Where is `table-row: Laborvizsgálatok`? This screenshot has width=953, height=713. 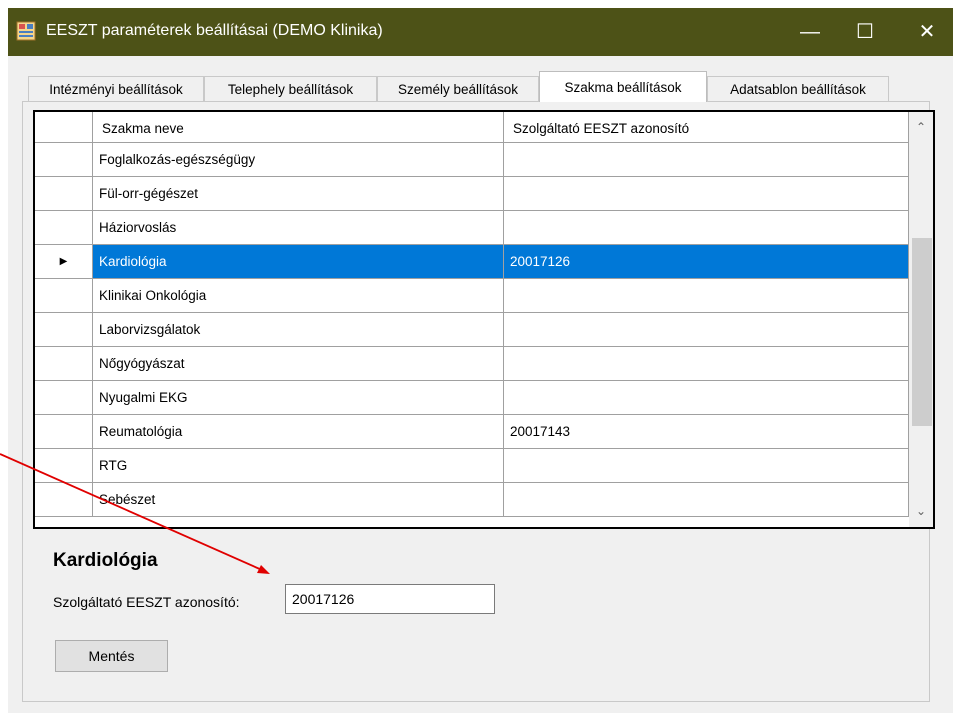 table-row: Laborvizsgálatok is located at coordinates (472, 330).